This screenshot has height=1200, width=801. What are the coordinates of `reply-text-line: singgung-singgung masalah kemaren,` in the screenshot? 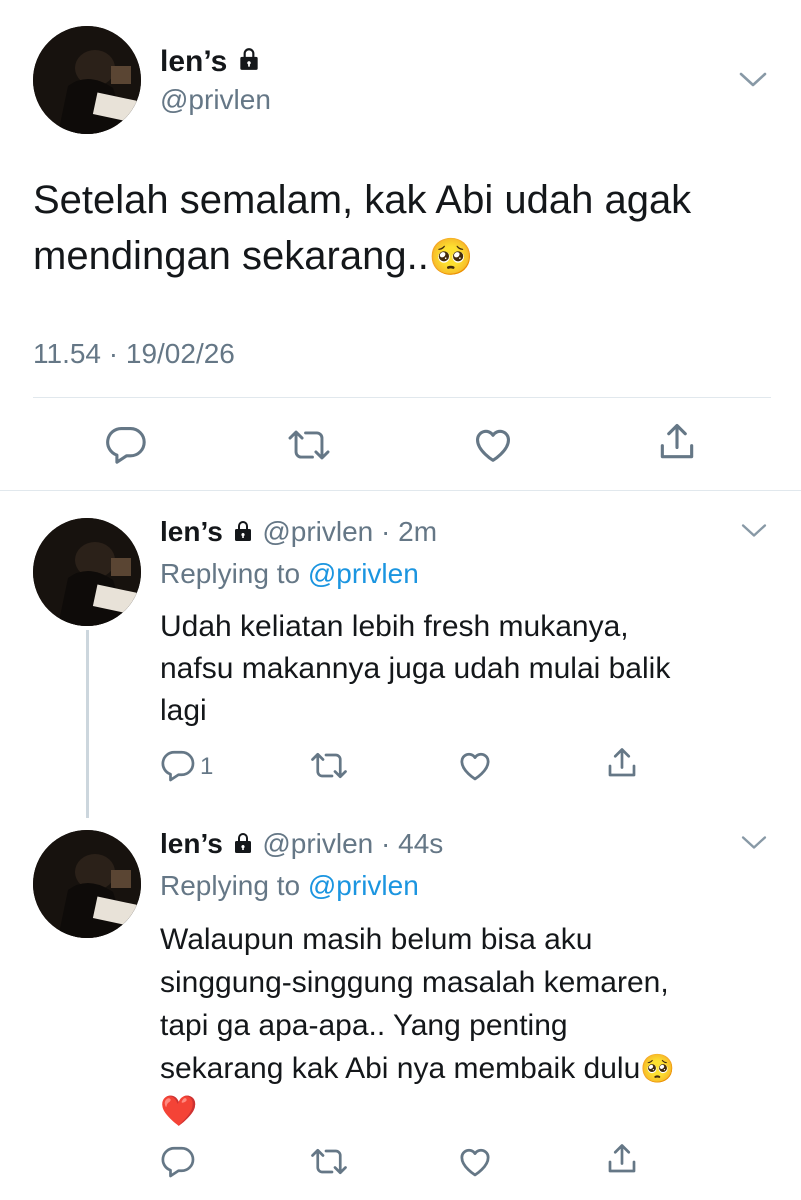 It's located at (414, 982).